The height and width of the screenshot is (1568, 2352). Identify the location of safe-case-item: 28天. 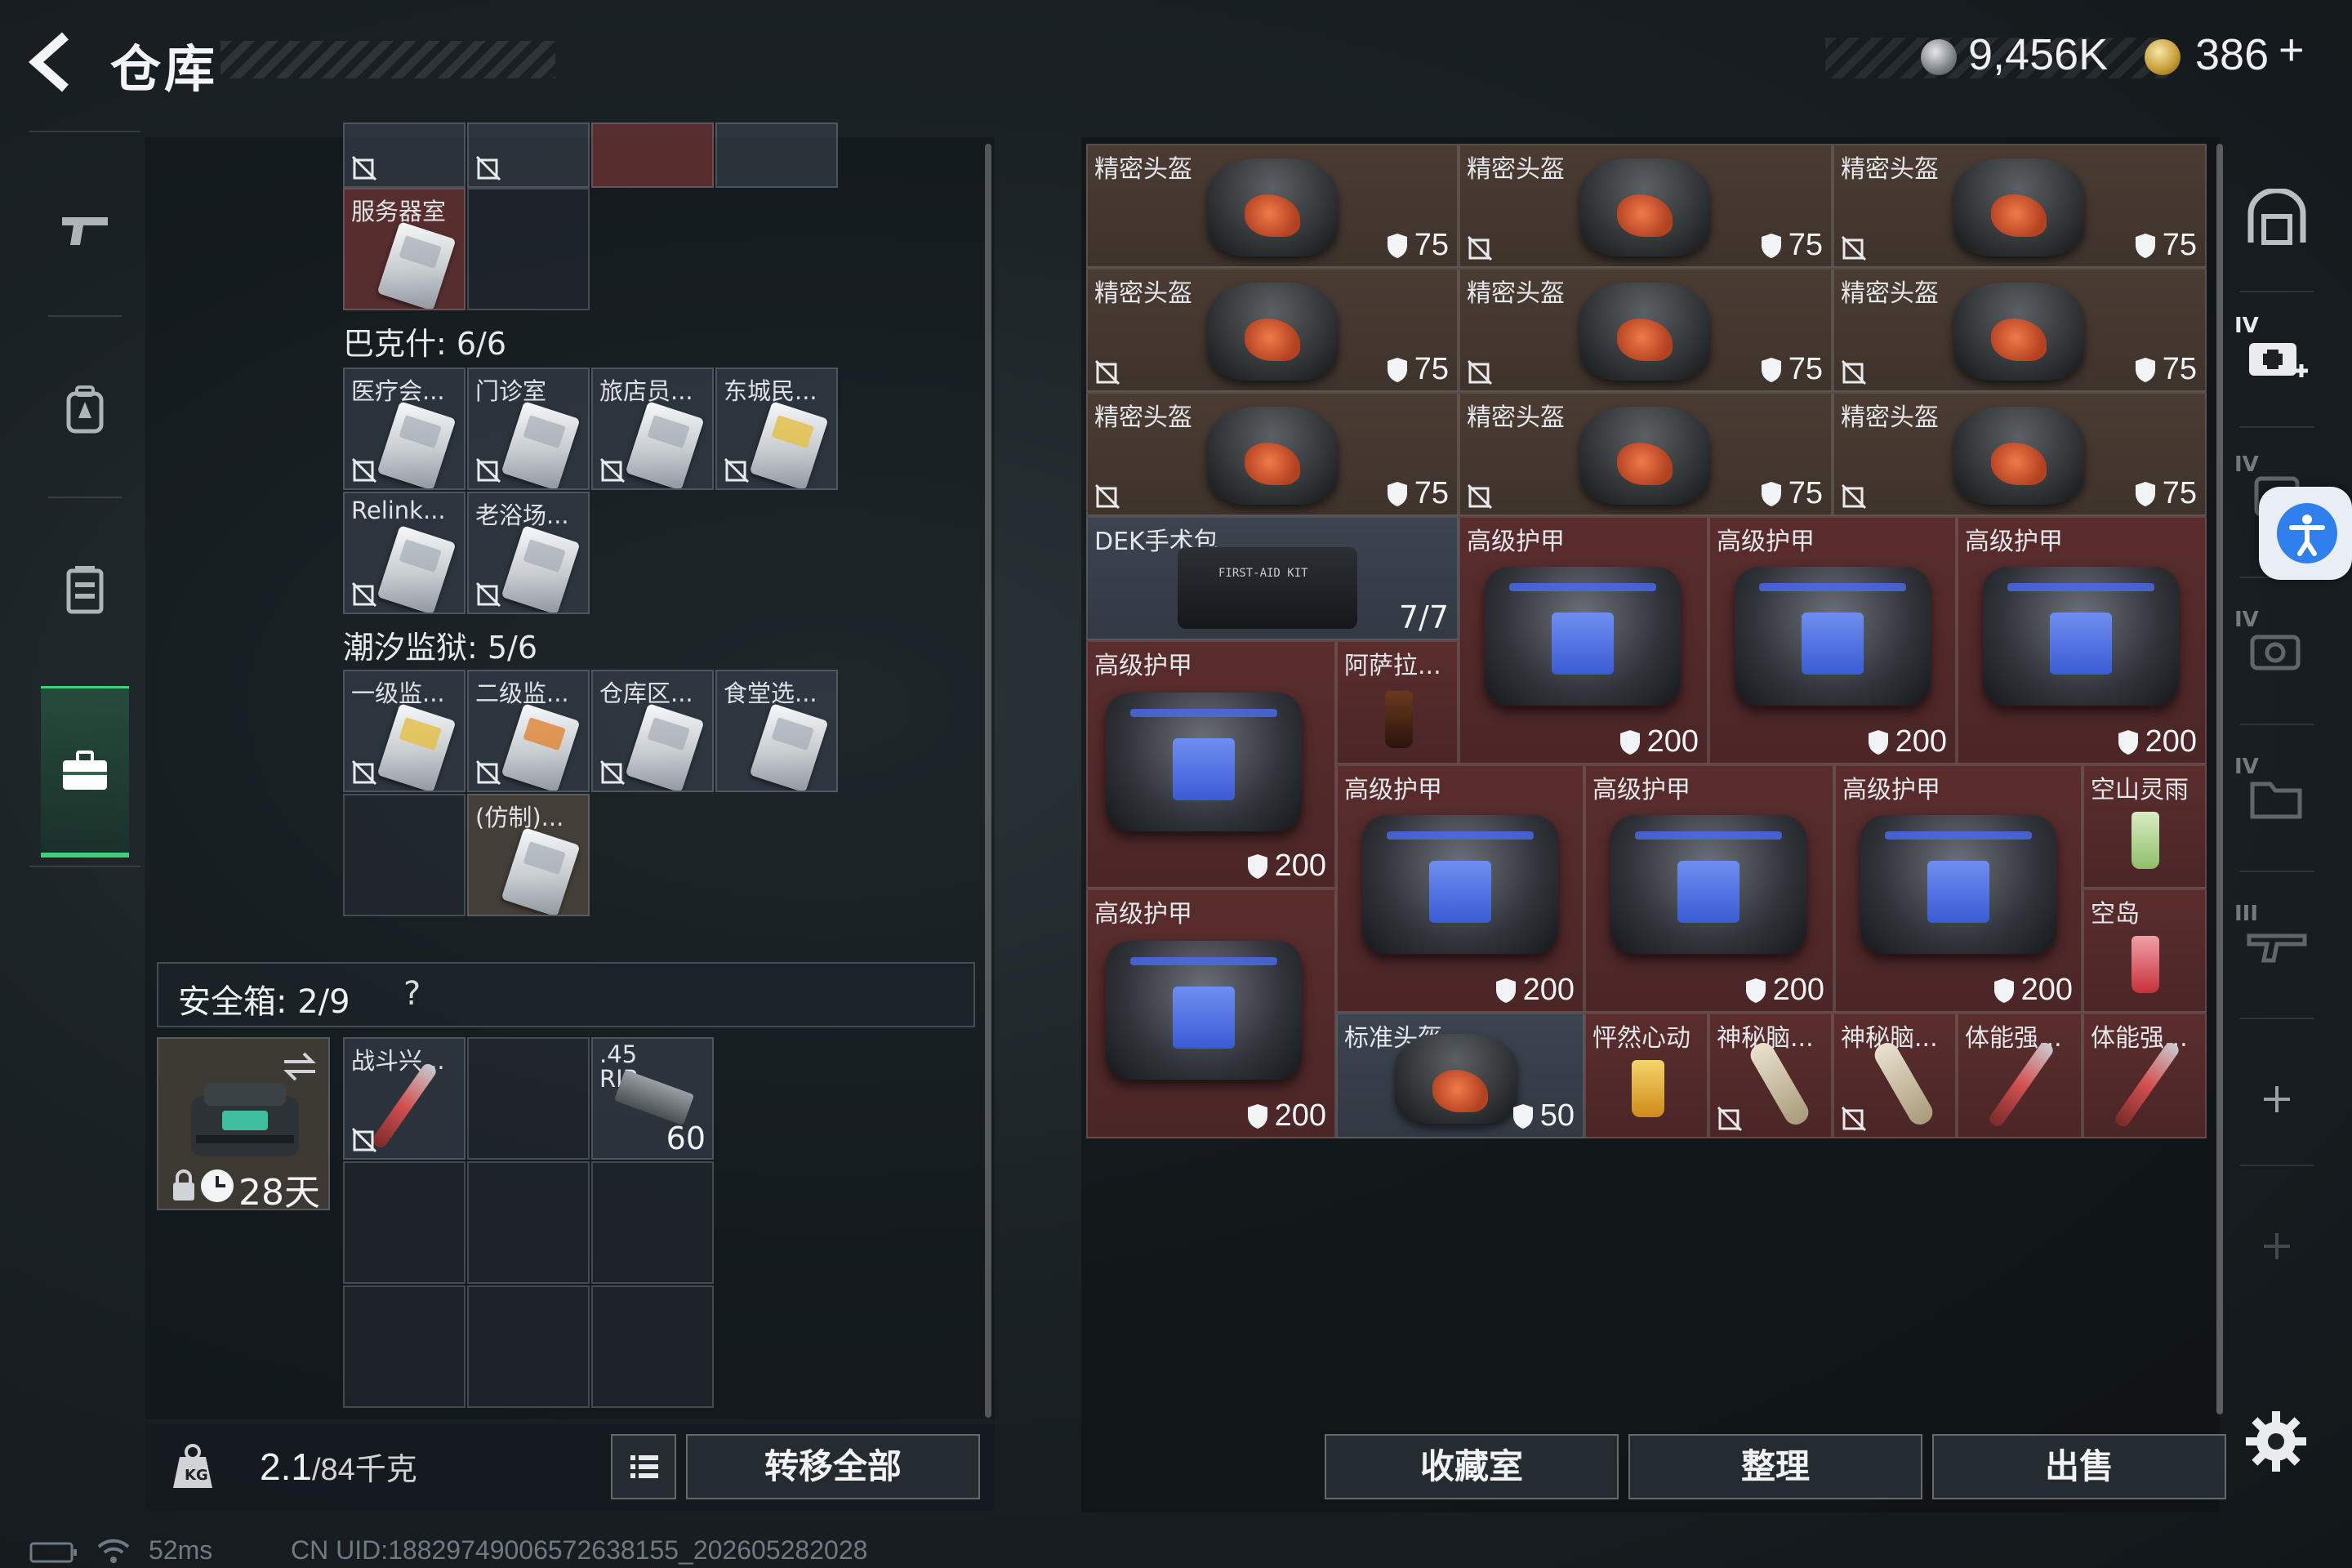
(243, 1125).